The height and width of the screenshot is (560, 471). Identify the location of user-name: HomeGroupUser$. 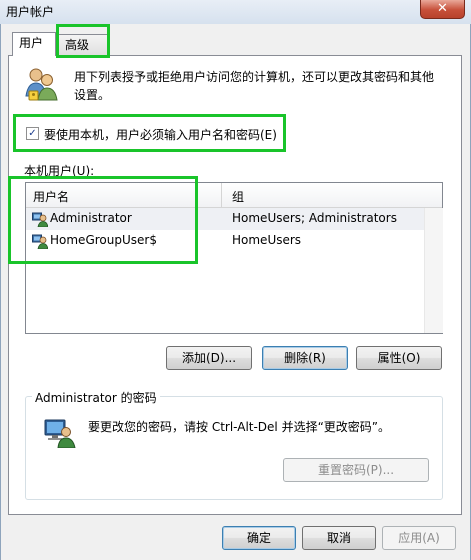
(103, 240).